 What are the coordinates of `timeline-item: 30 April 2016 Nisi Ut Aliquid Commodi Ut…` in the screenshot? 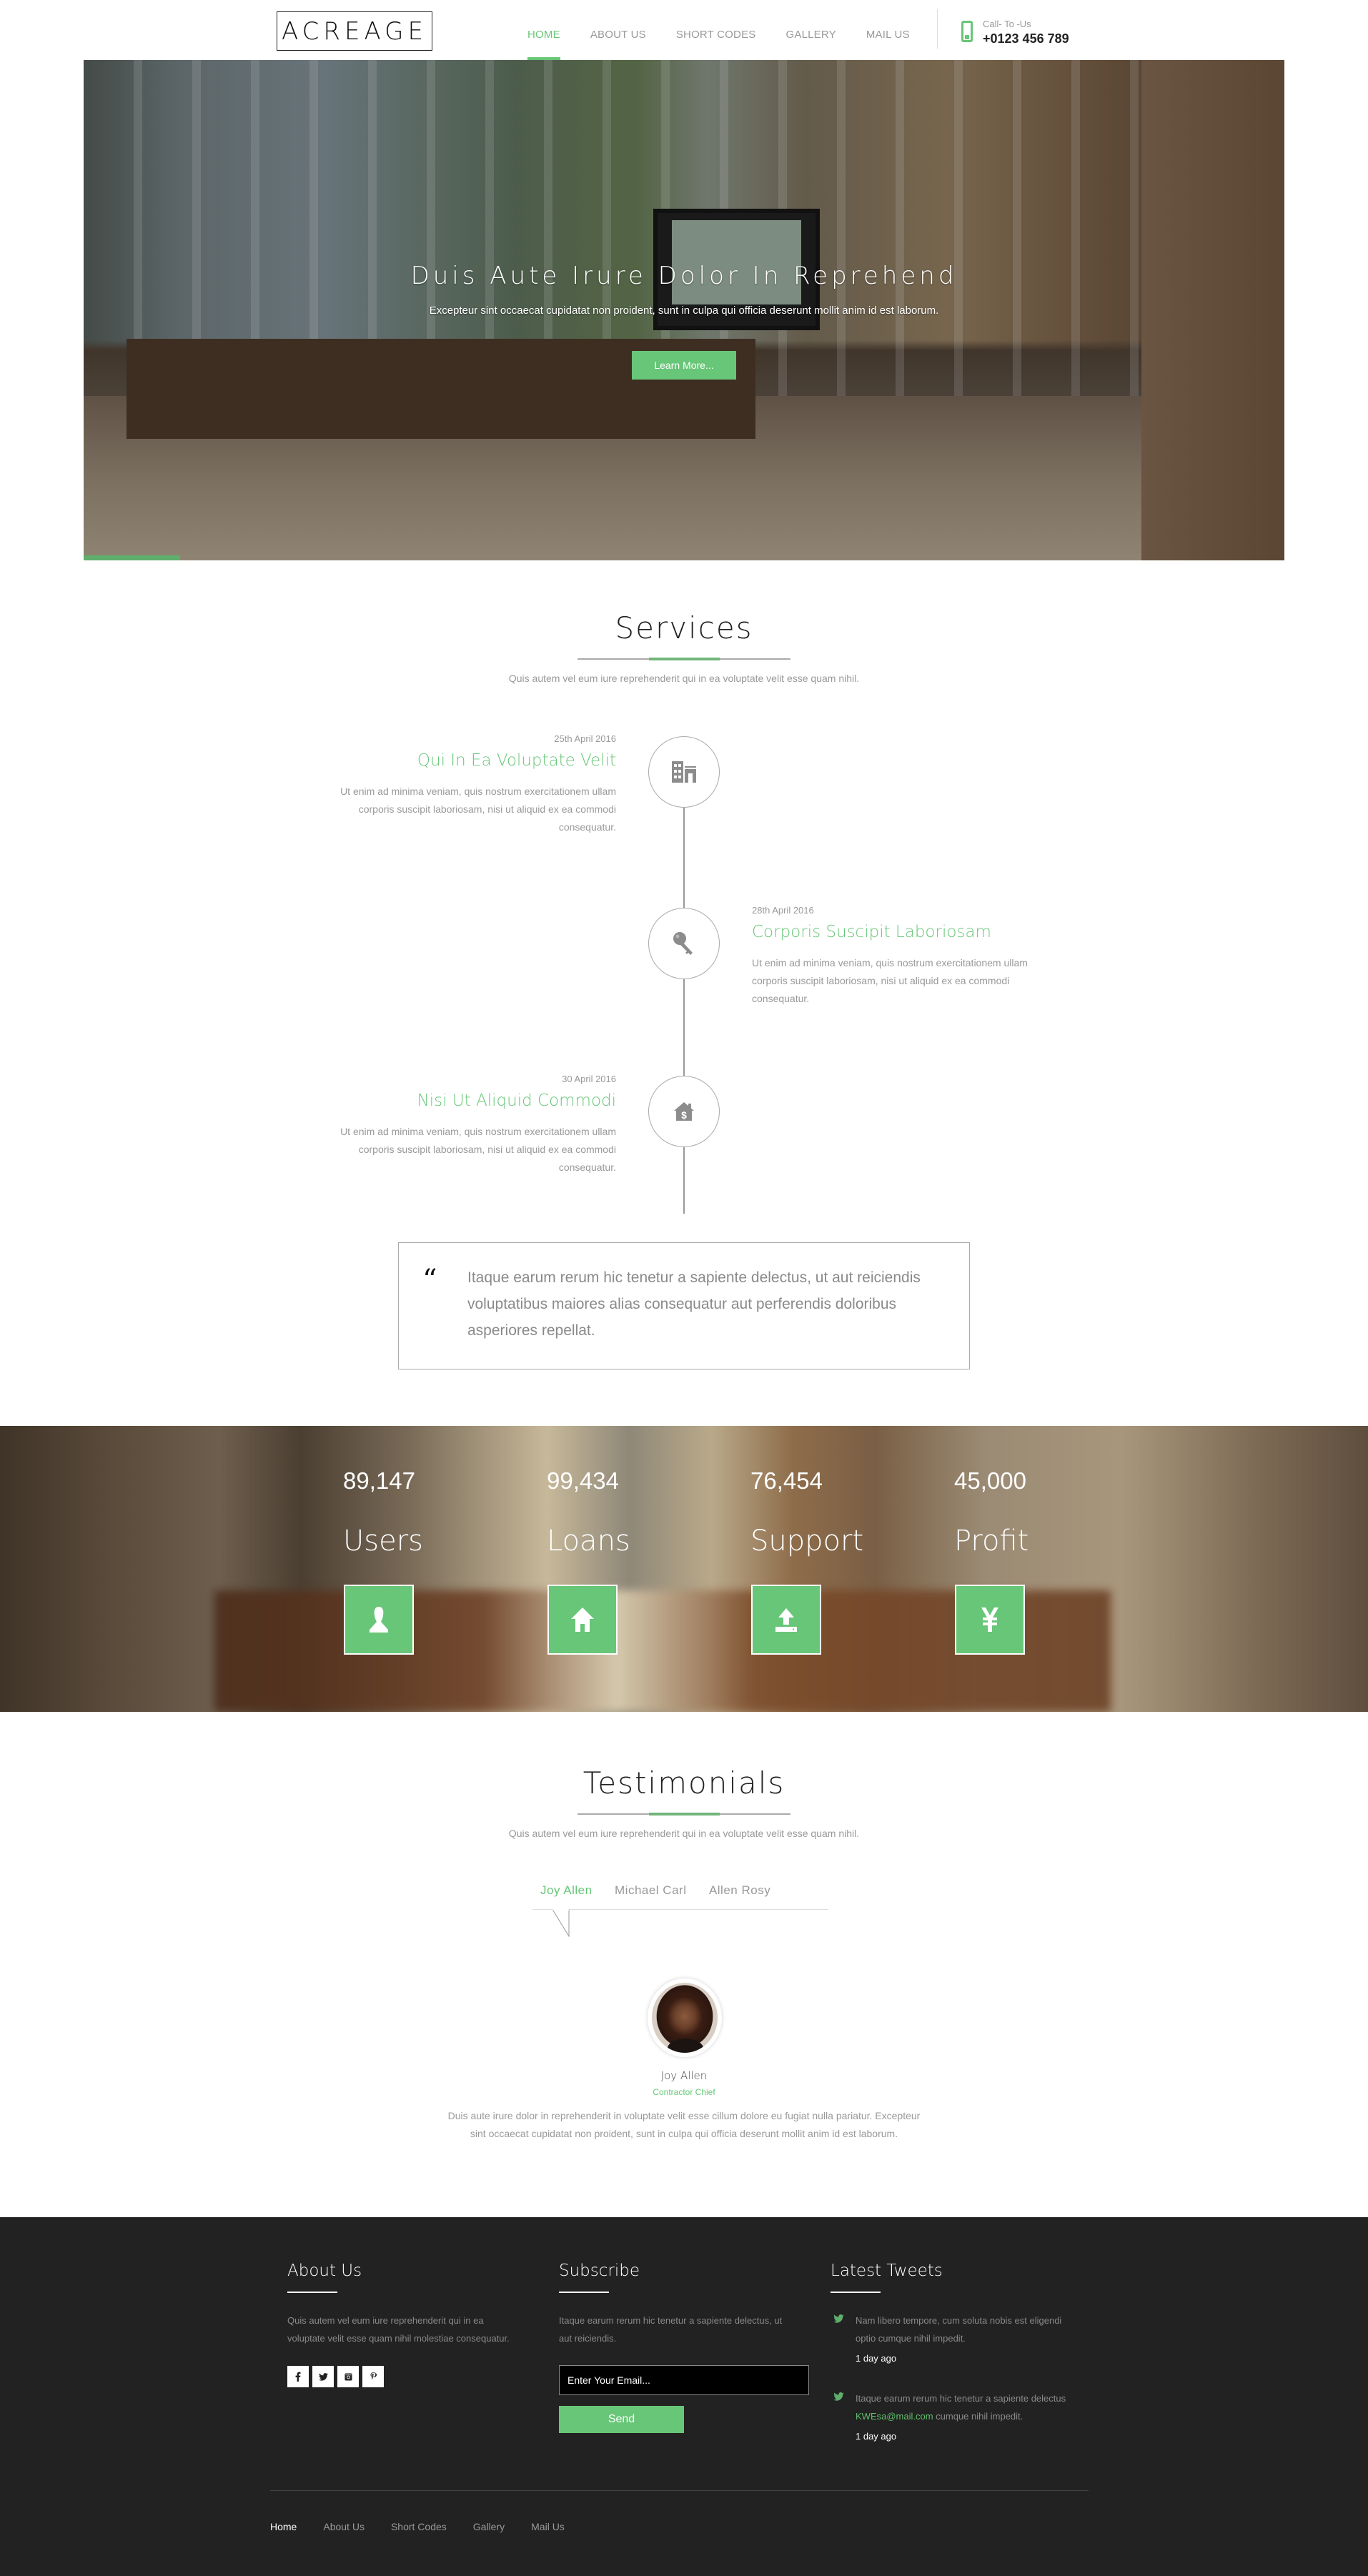 It's located at (462, 1125).